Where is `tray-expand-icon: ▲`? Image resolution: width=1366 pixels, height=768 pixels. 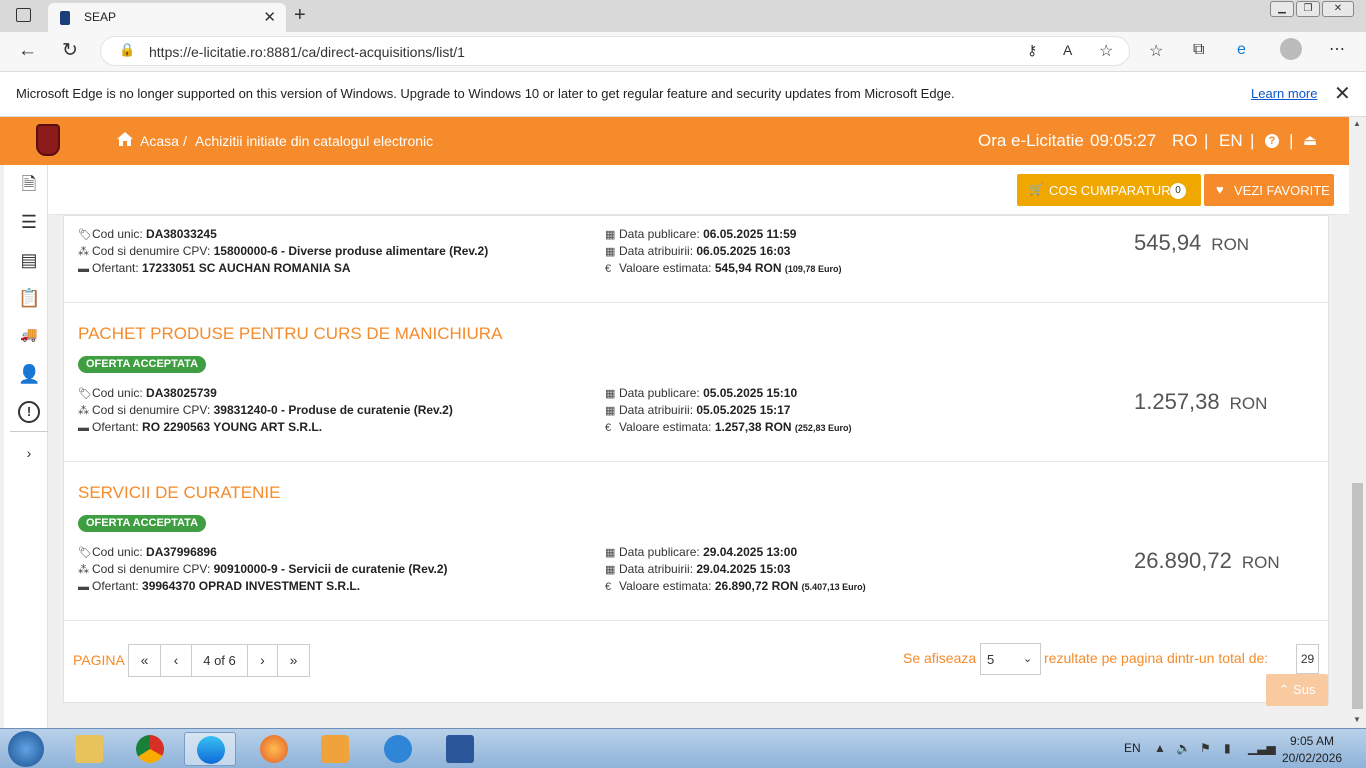 tray-expand-icon: ▲ is located at coordinates (1160, 748).